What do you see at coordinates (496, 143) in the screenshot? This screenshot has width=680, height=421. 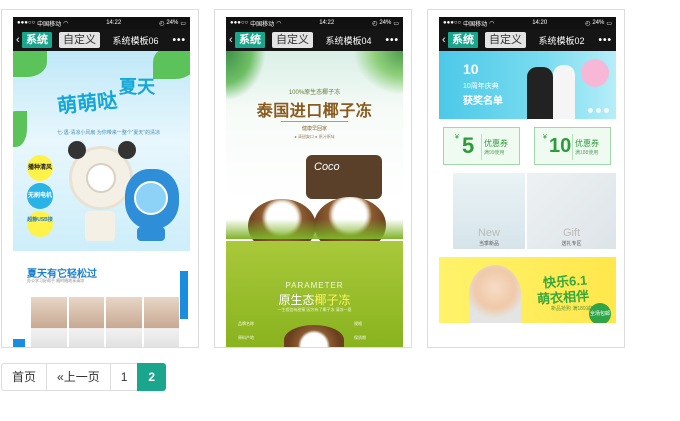 I see `coupon-name: 优惠券` at bounding box center [496, 143].